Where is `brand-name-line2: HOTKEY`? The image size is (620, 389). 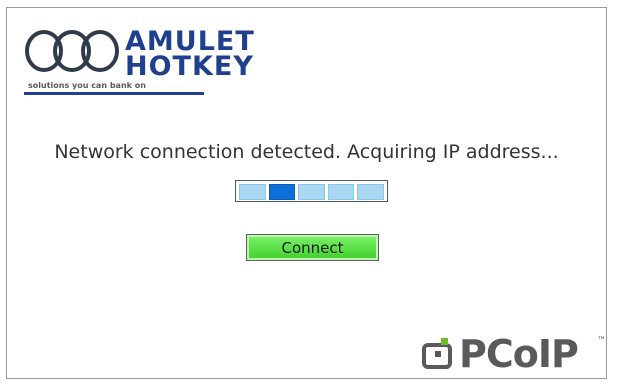
brand-name-line2: HOTKEY is located at coordinates (189, 66).